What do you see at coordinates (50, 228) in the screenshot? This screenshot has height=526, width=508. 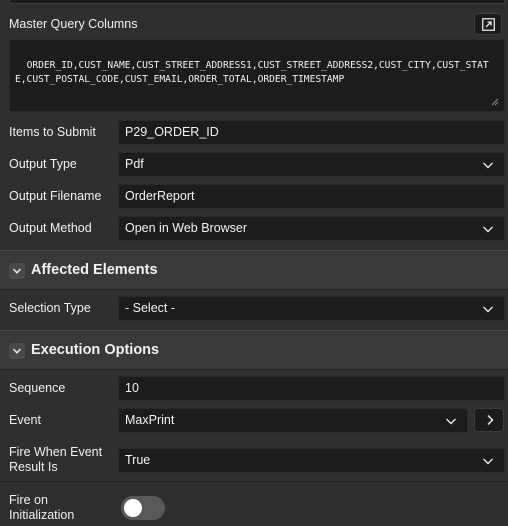 I see `output-method-label: Output Method` at bounding box center [50, 228].